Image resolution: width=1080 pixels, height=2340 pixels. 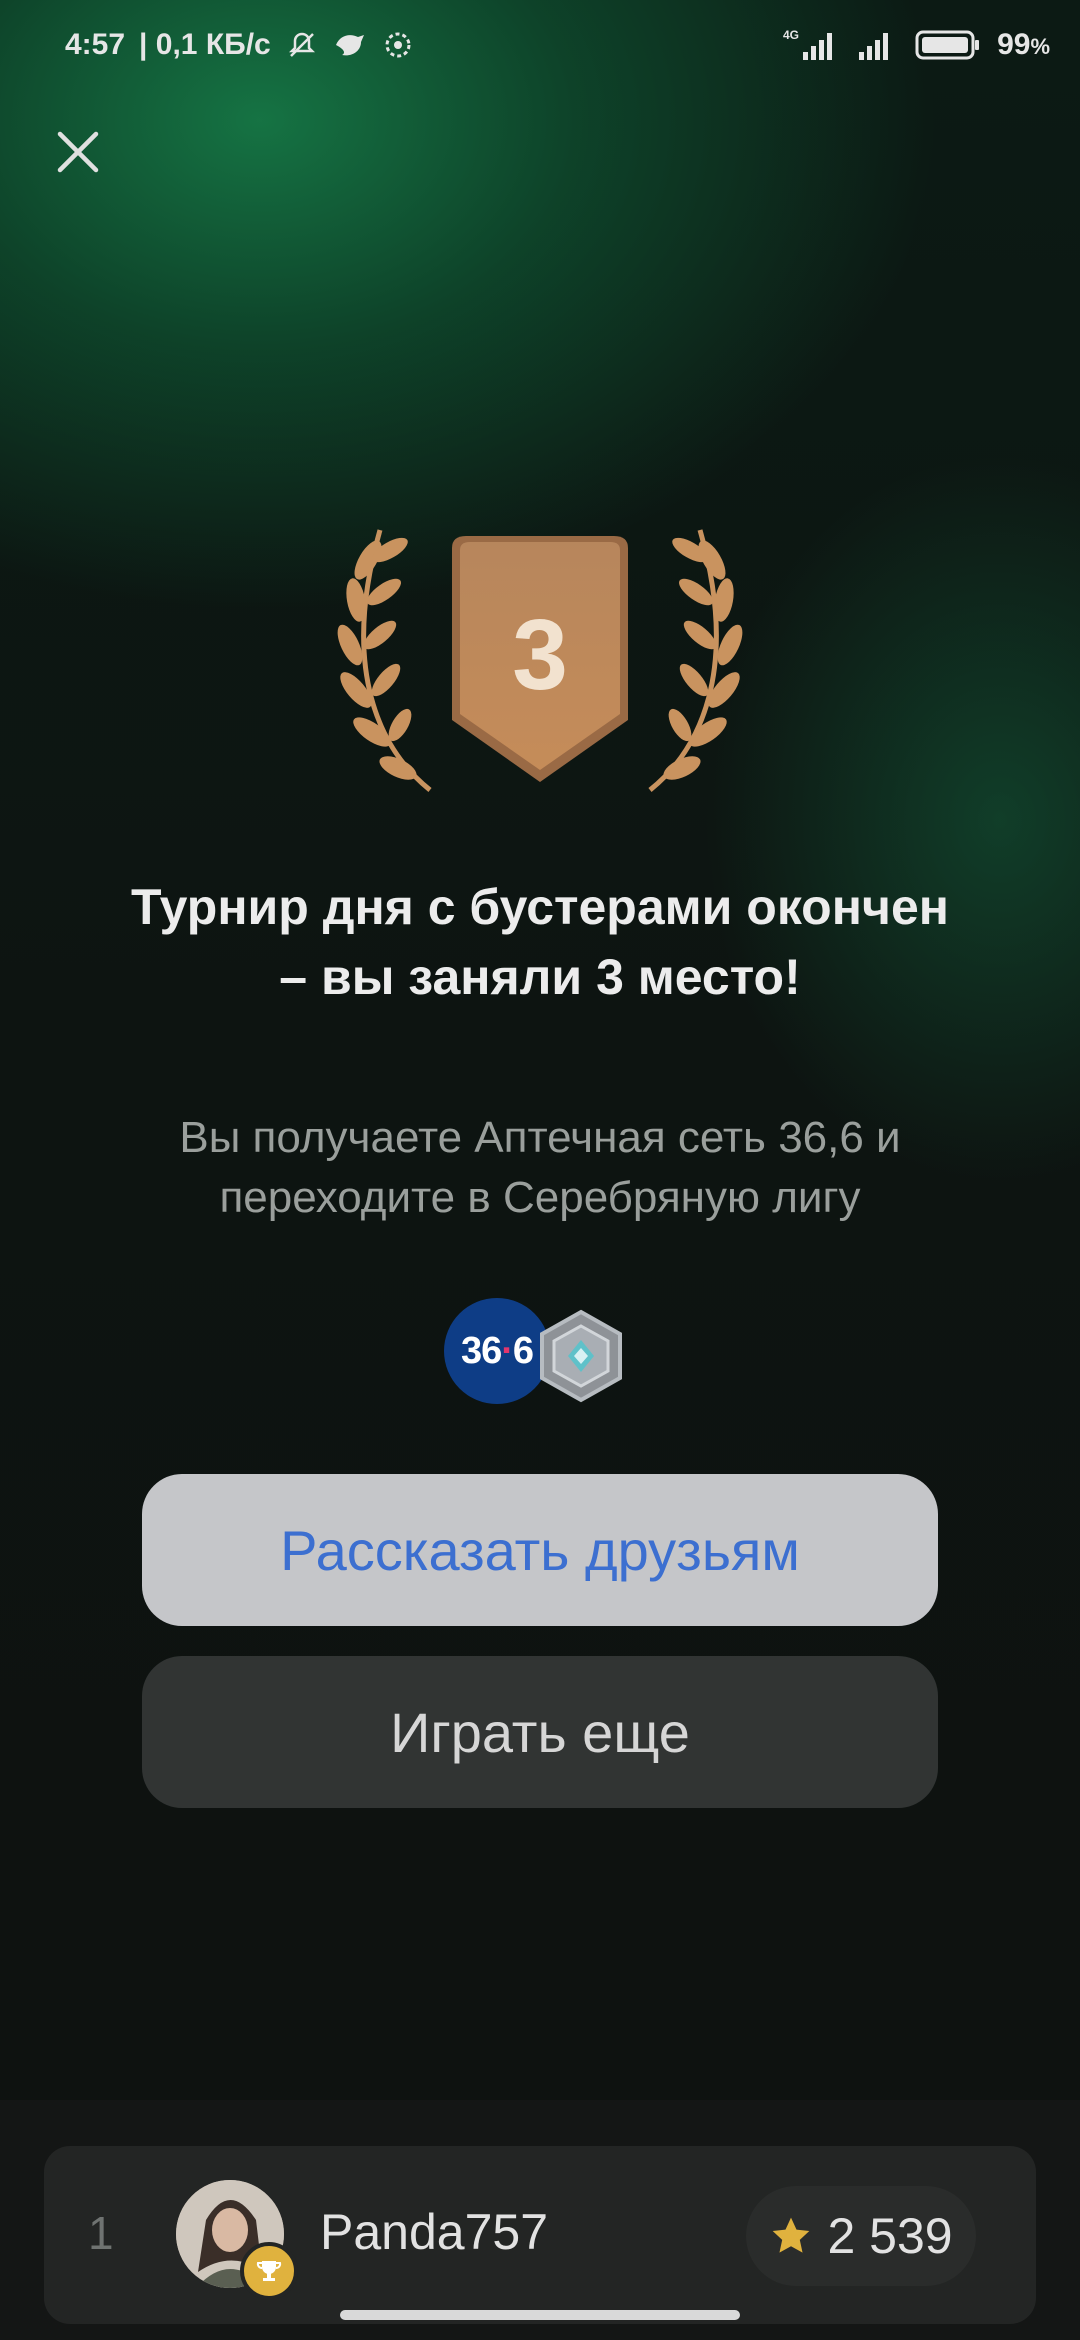 I want to click on status-speed: | 0,1 КБ/с, so click(x=205, y=44).